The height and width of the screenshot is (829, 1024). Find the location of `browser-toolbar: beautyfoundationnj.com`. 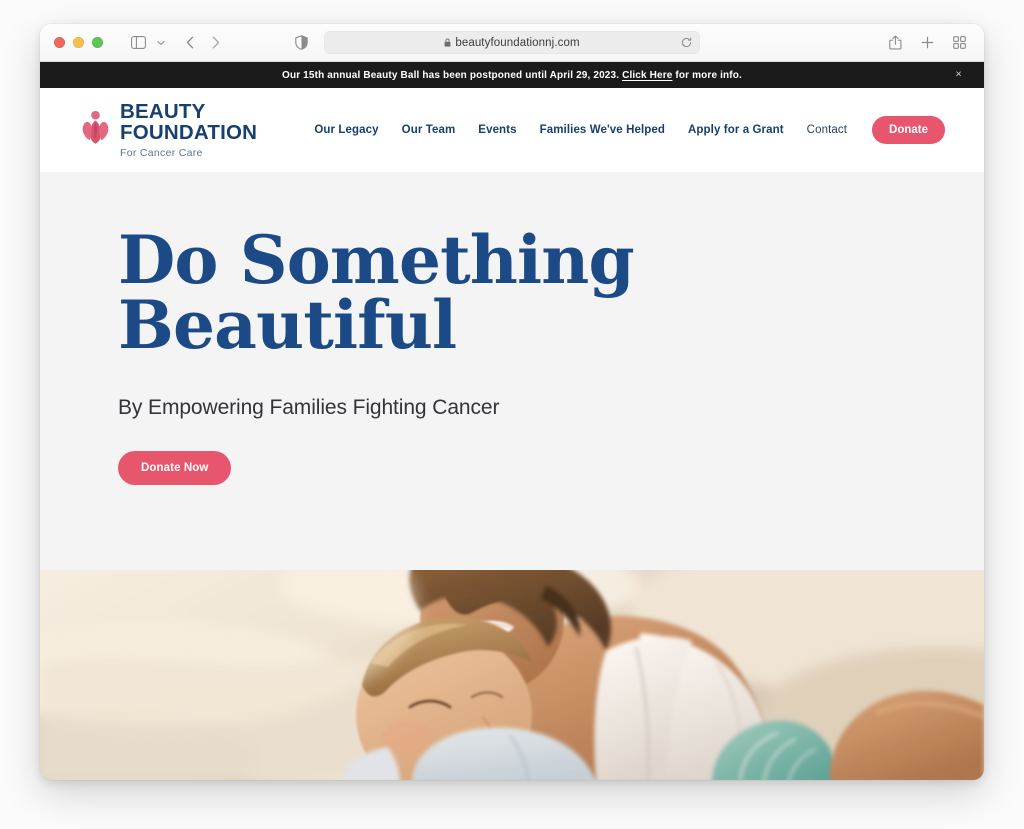

browser-toolbar: beautyfoundationnj.com is located at coordinates (512, 43).